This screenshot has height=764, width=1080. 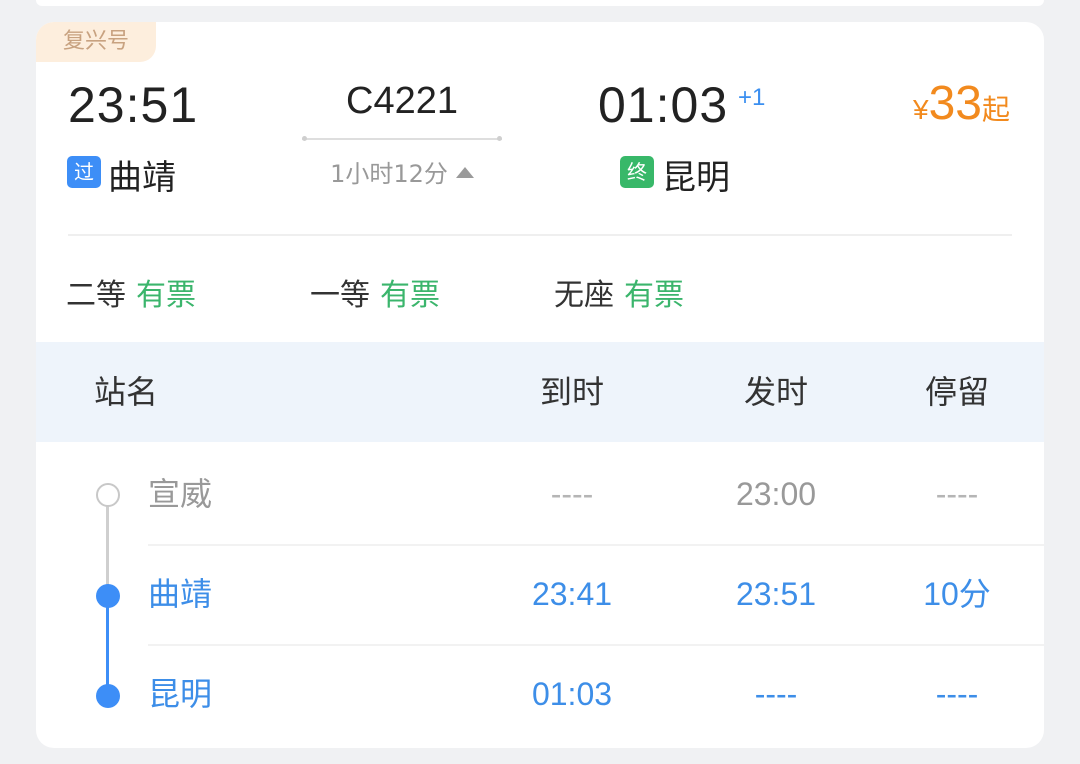 I want to click on train-type-tag: 复兴号, so click(x=96, y=42).